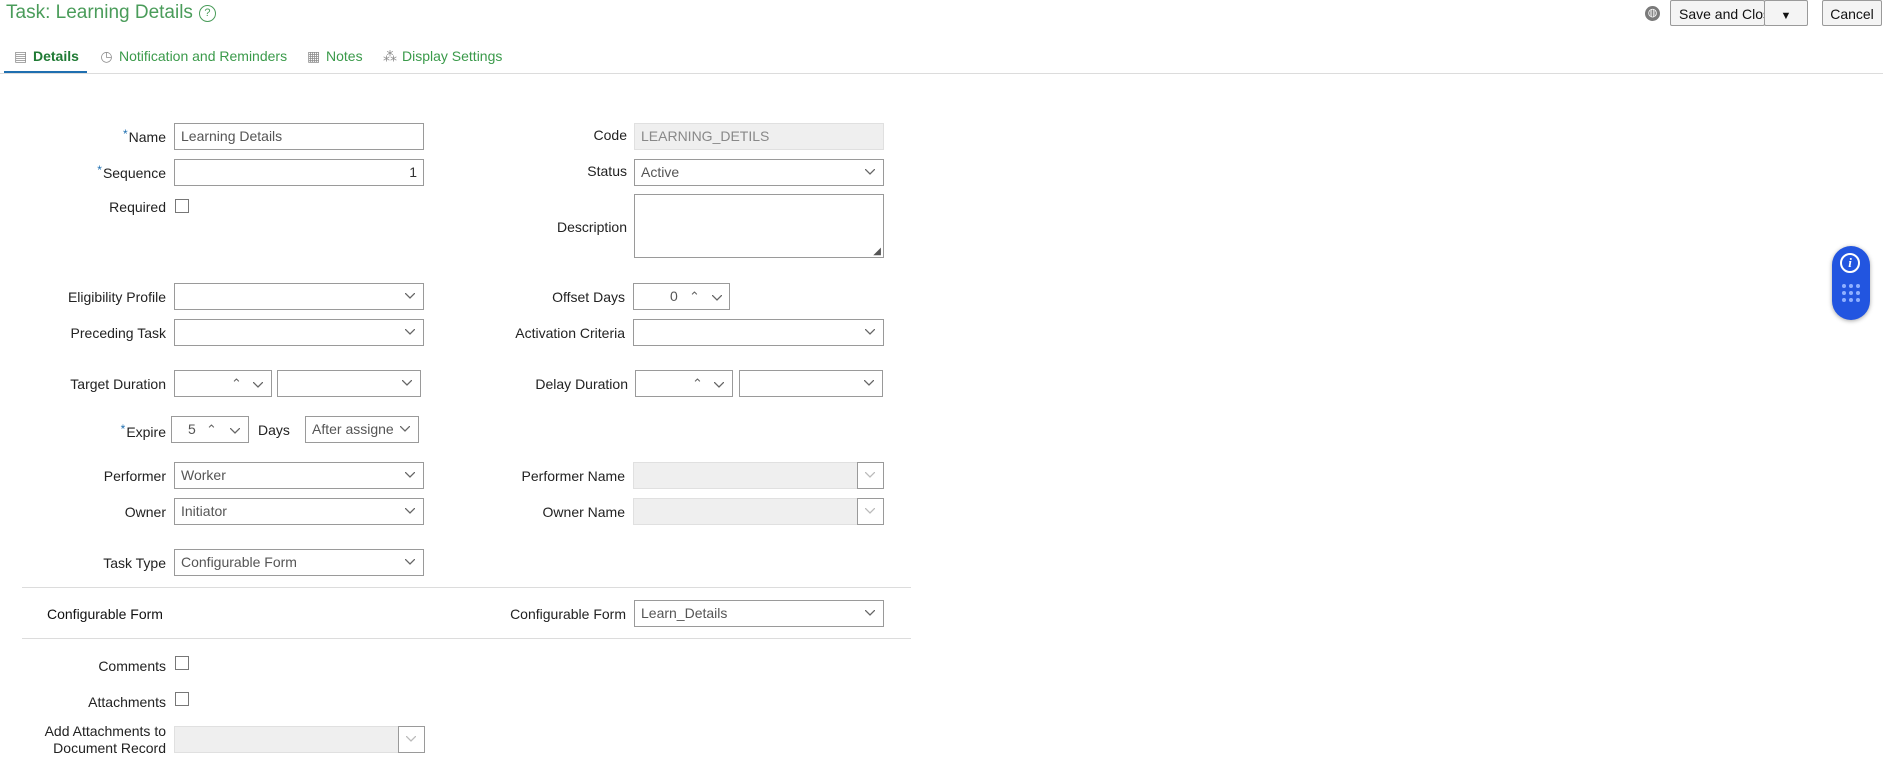 The width and height of the screenshot is (1883, 757). I want to click on target-duration-stepper: ⌃, so click(223, 383).